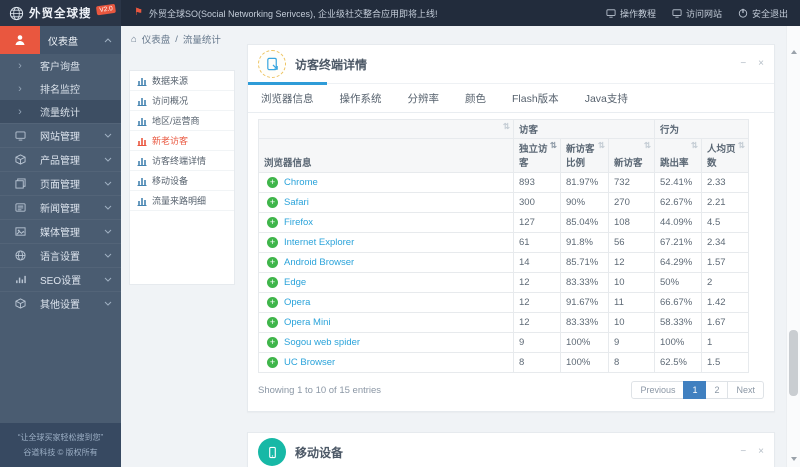 The height and width of the screenshot is (467, 800). Describe the element at coordinates (695, 390) in the screenshot. I see `pagination-page-1: 1` at that location.